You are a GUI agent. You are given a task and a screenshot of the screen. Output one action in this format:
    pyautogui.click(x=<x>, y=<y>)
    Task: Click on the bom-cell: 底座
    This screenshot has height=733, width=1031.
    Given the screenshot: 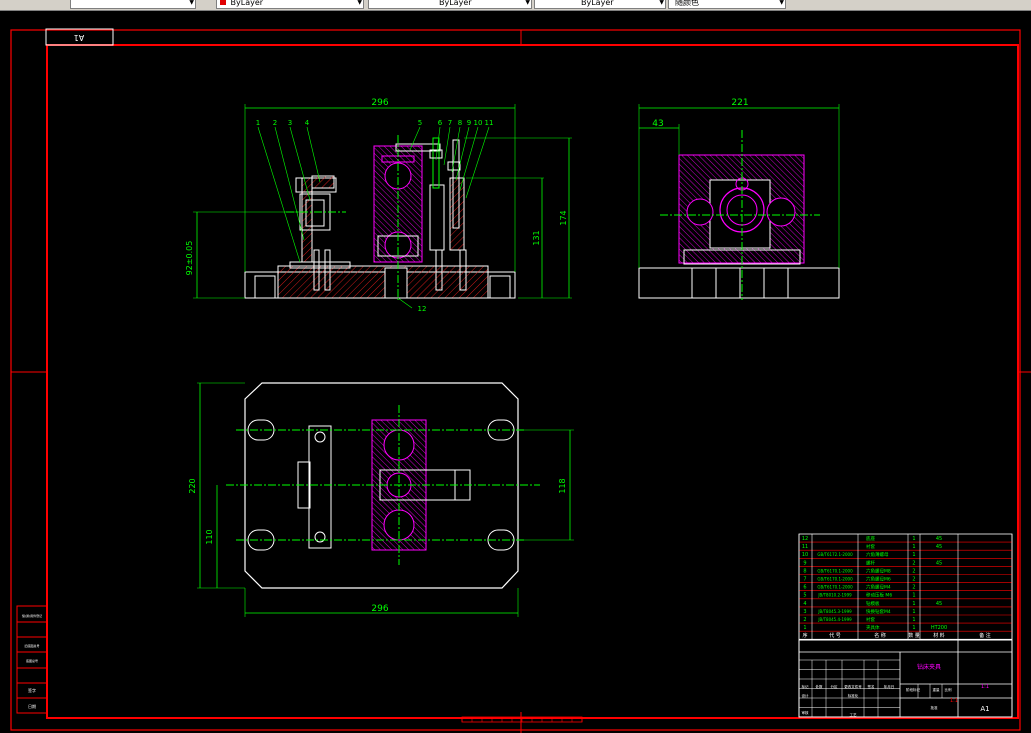 What is the action you would take?
    pyautogui.click(x=870, y=538)
    